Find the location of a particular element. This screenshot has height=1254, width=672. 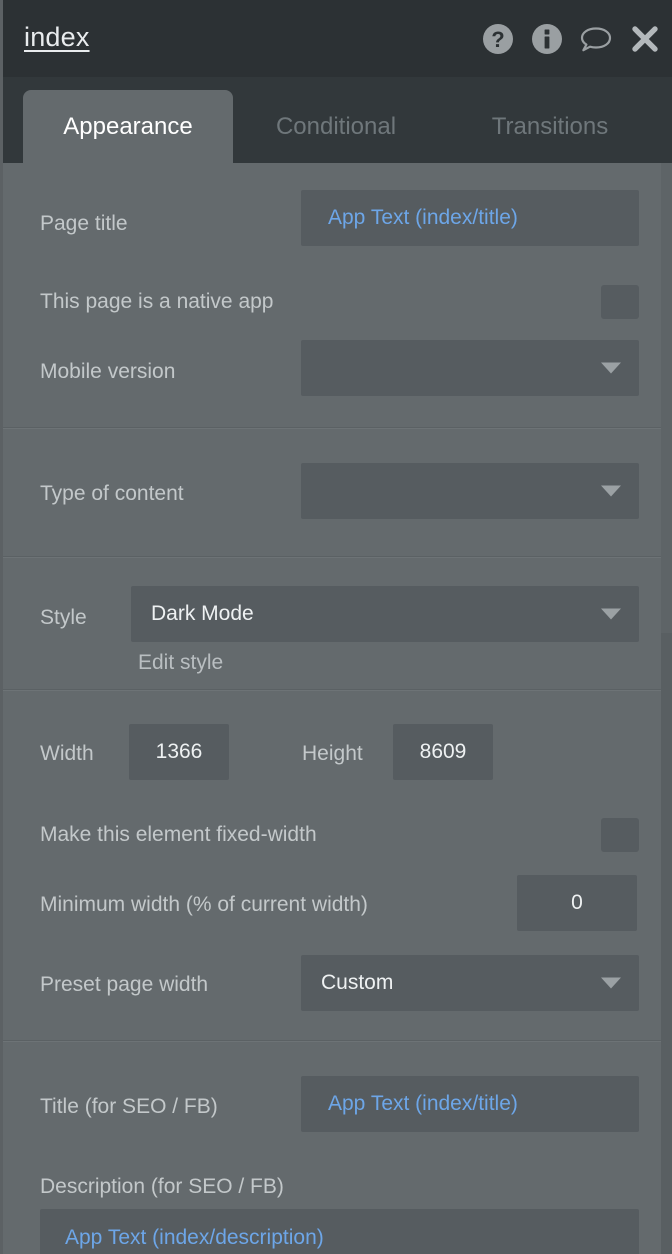

minimum-width-label: Minimum width (% of current width) is located at coordinates (204, 904).